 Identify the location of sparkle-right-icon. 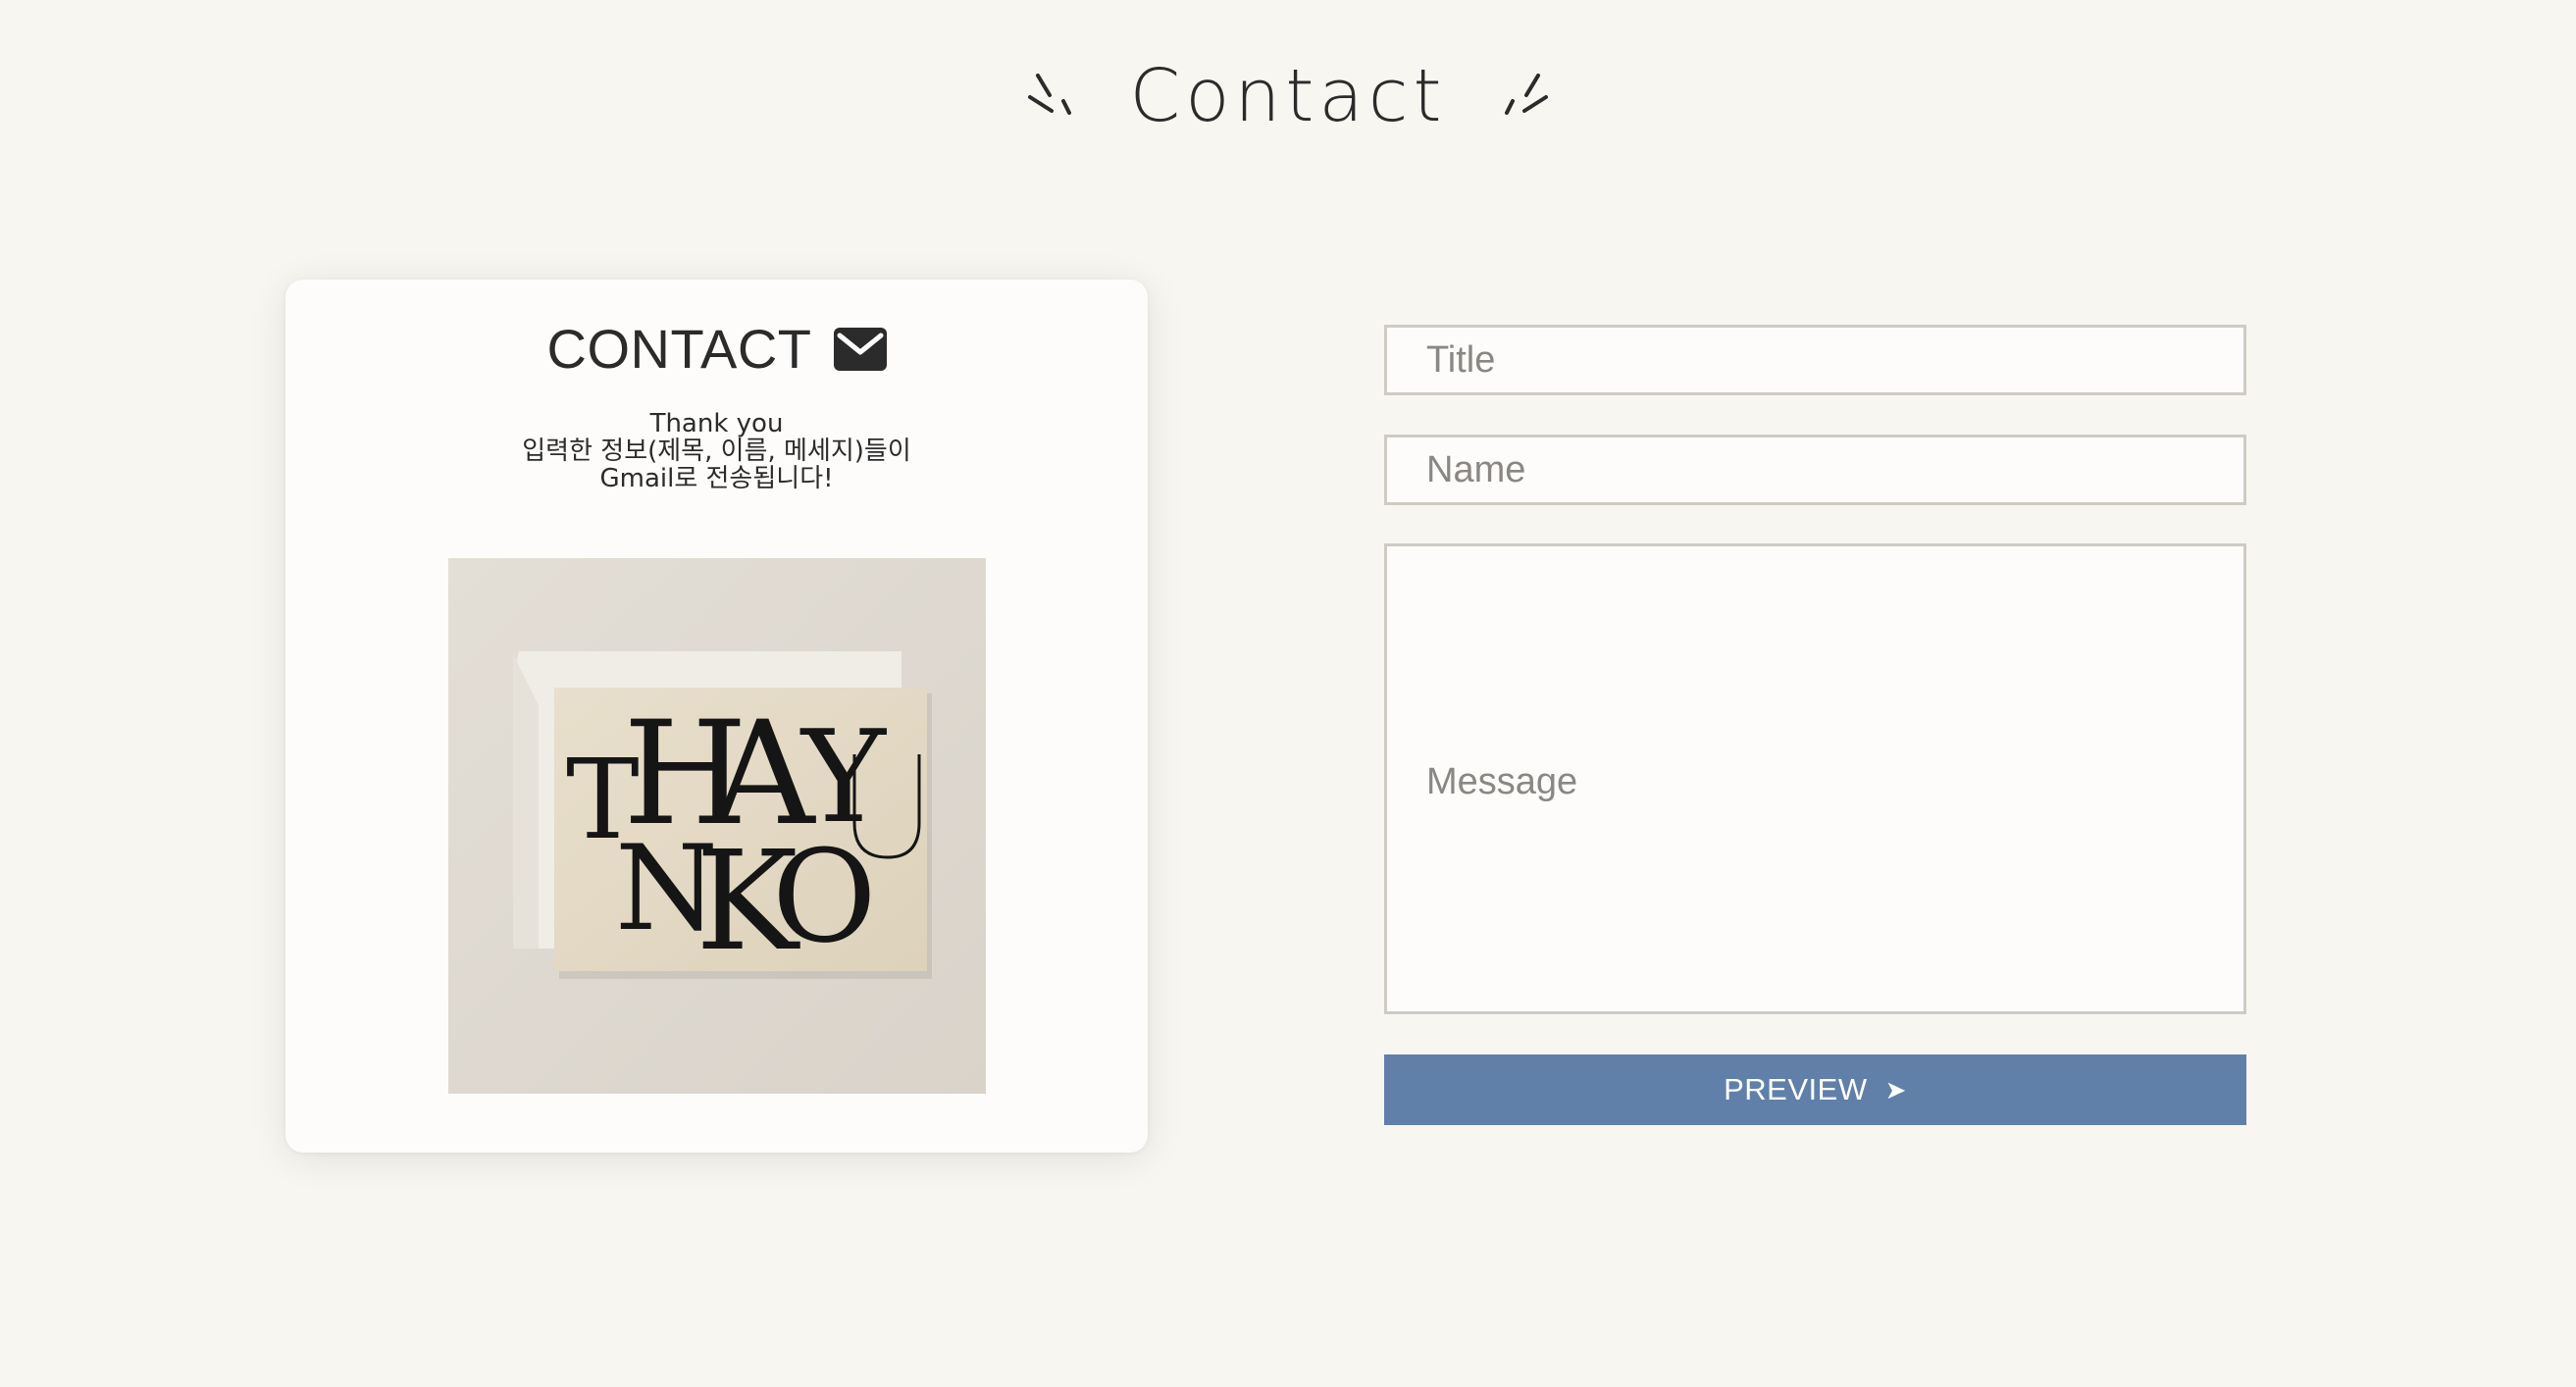
(1527, 94).